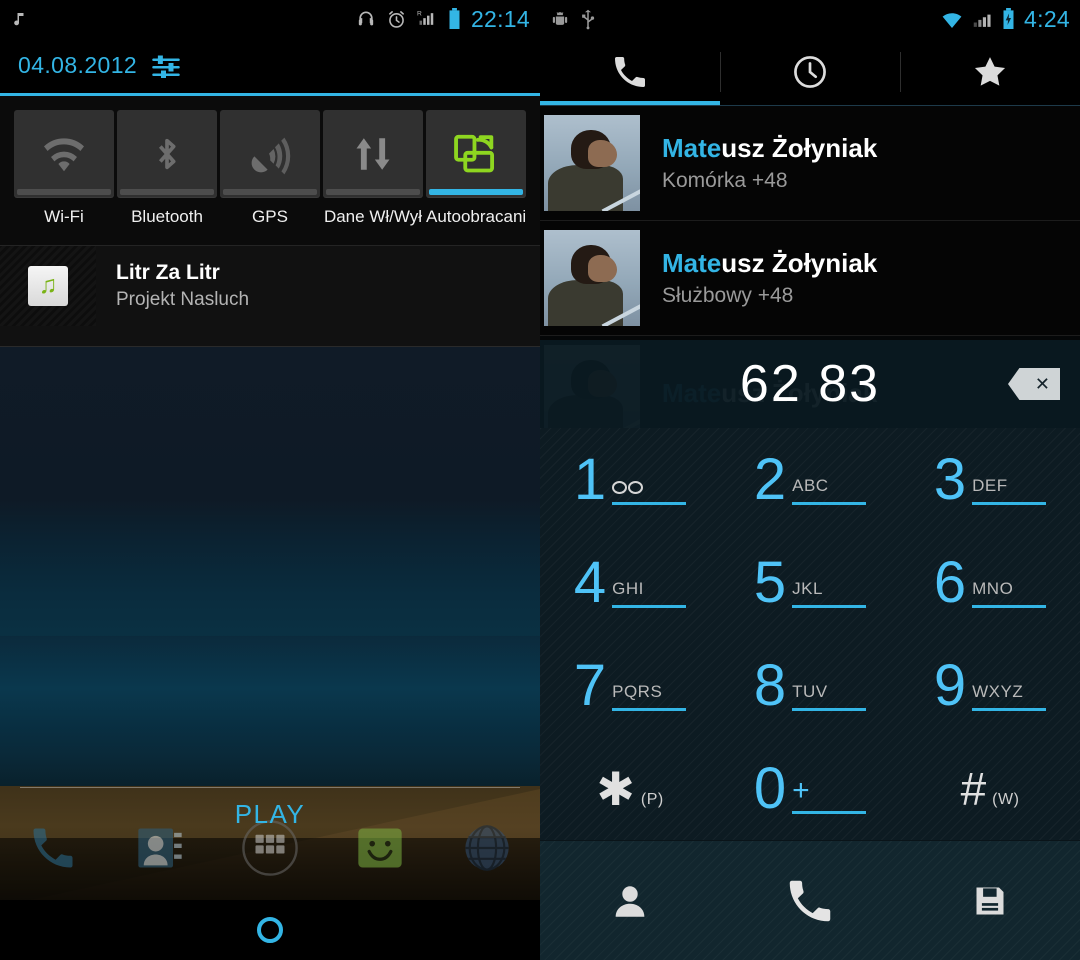 Image resolution: width=1080 pixels, height=960 pixels. Describe the element at coordinates (628, 487) in the screenshot. I see `voicemail-icon` at that location.